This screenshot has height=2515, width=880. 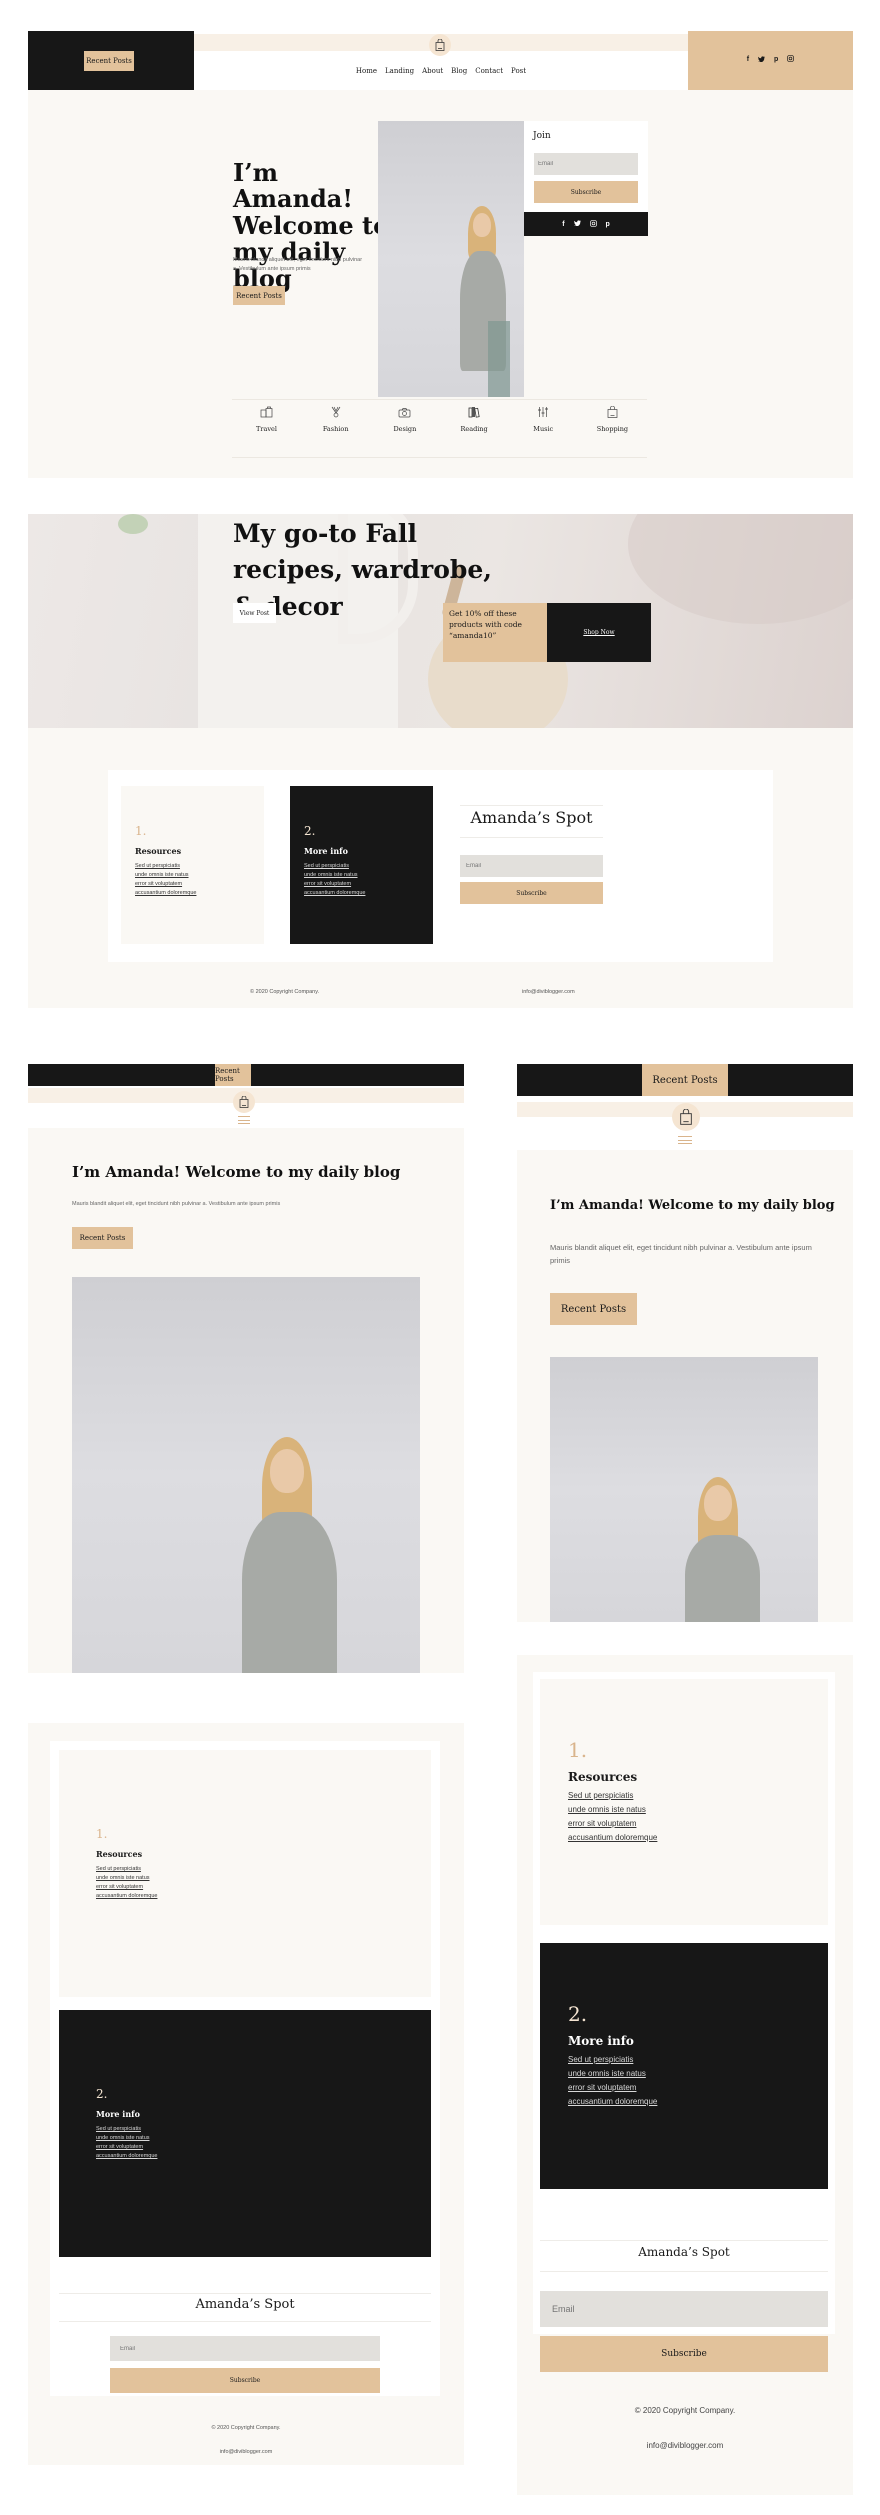 What do you see at coordinates (686, 1117) in the screenshot?
I see `mobile-logo` at bounding box center [686, 1117].